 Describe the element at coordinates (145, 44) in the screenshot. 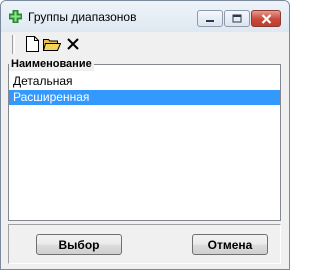

I see `toolbar` at that location.